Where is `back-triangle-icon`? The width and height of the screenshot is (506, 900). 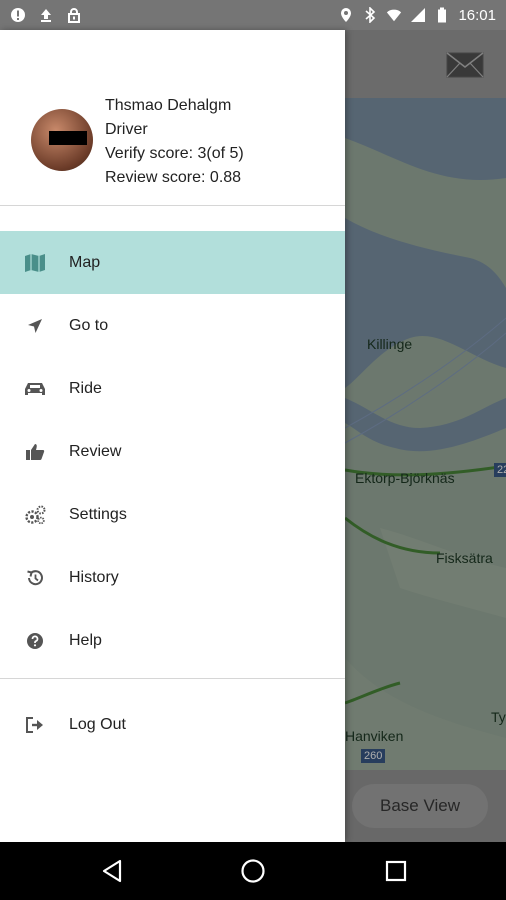 back-triangle-icon is located at coordinates (112, 871).